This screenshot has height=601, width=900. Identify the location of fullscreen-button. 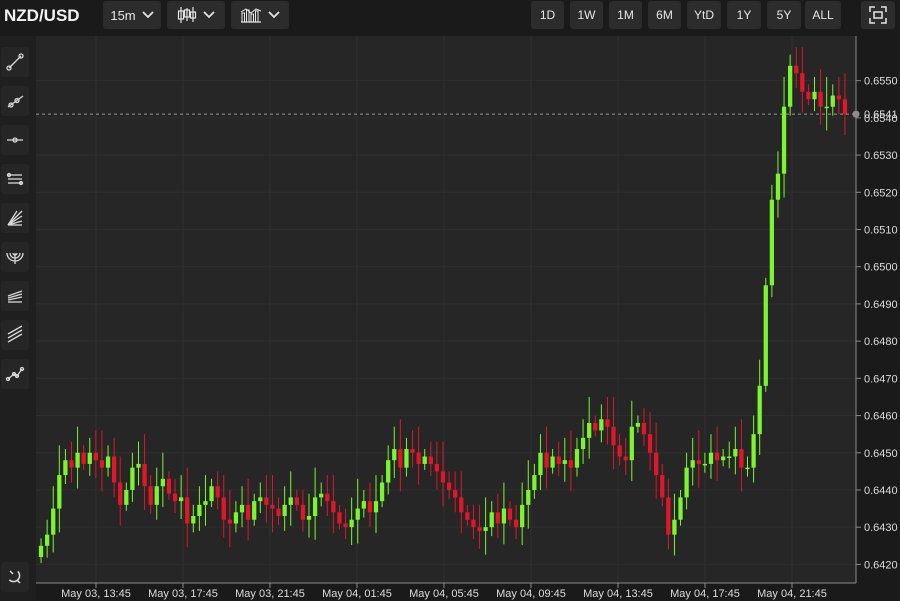
(878, 15).